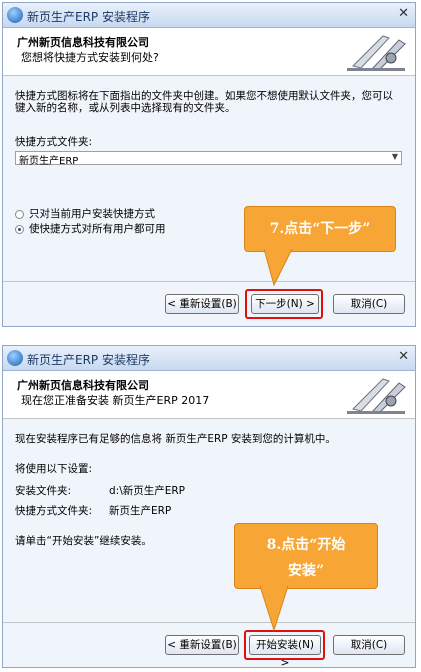  Describe the element at coordinates (306, 545) in the screenshot. I see `callout-line-1: 8.点击“开始` at that location.